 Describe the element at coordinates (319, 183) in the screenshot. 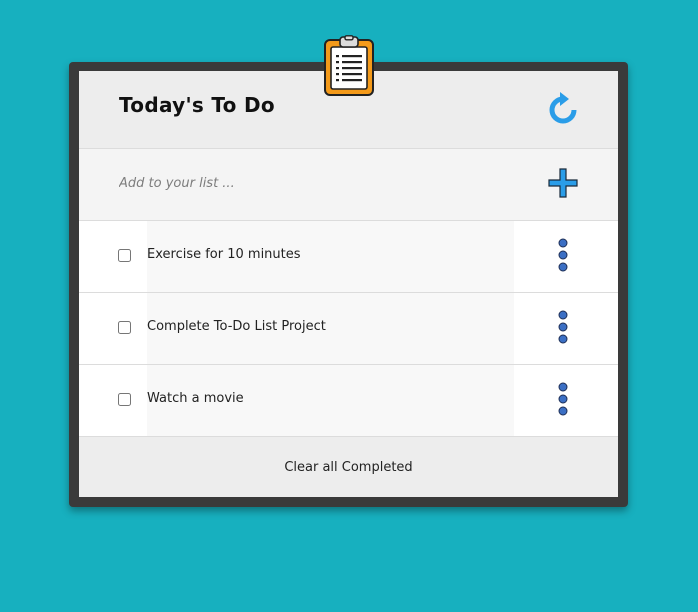

I see `add-item-input` at that location.